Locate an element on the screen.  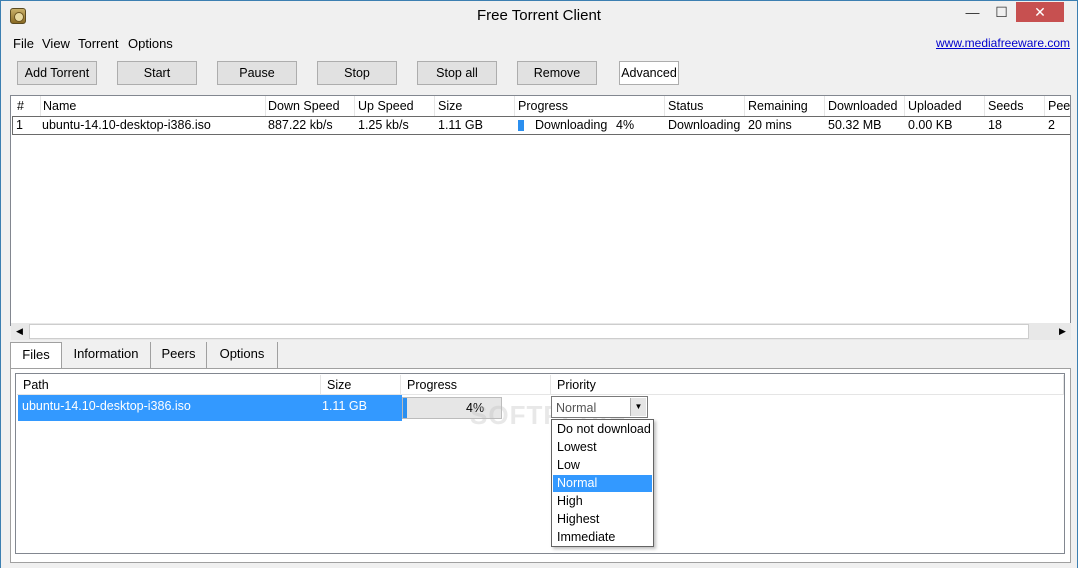
files-column-path: Path is located at coordinates (169, 385).